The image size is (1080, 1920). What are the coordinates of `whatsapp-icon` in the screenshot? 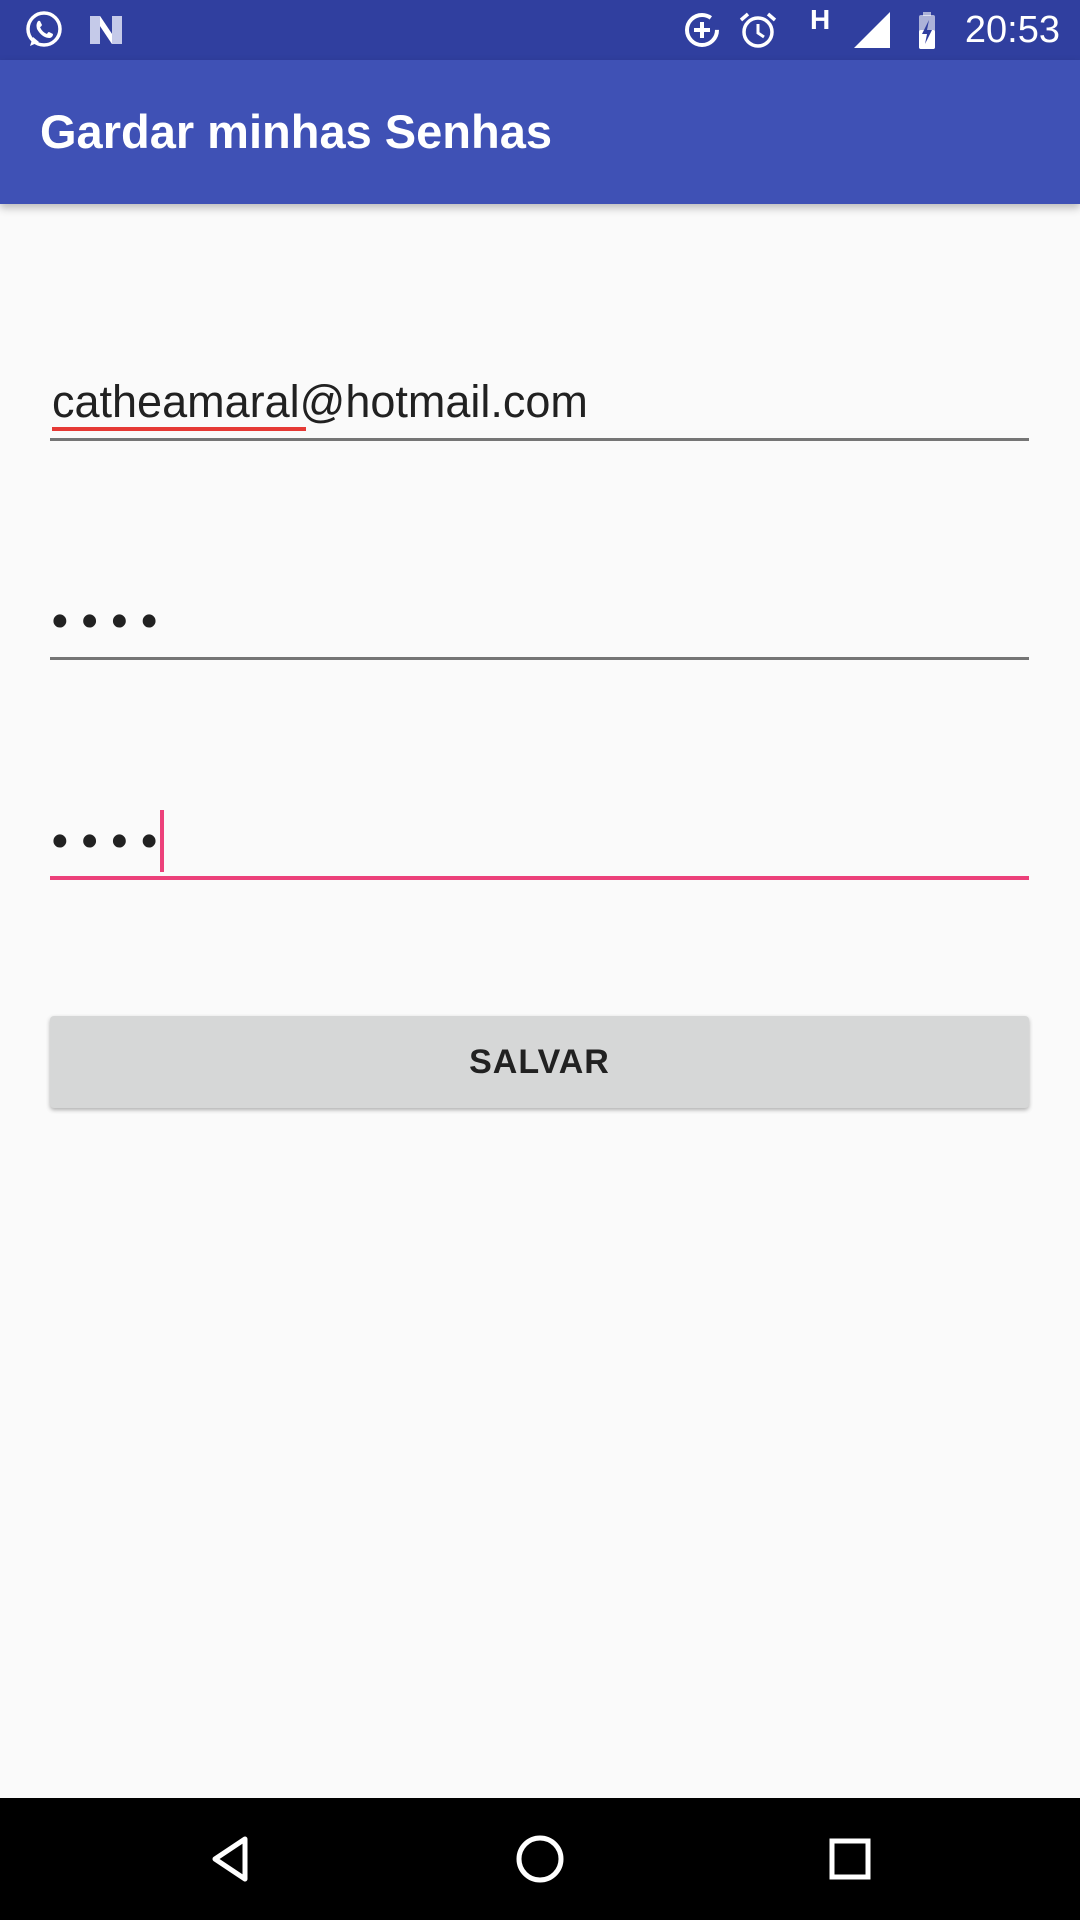 It's located at (44, 30).